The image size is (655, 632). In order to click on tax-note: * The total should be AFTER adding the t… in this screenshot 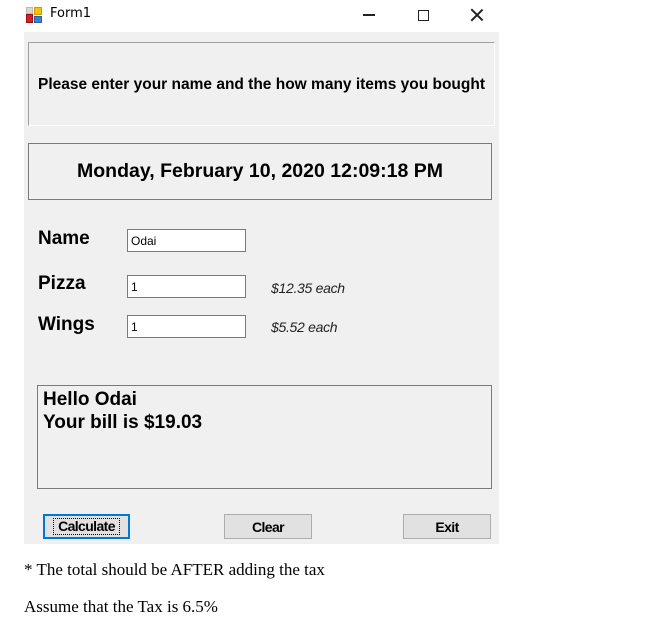, I will do `click(174, 569)`.